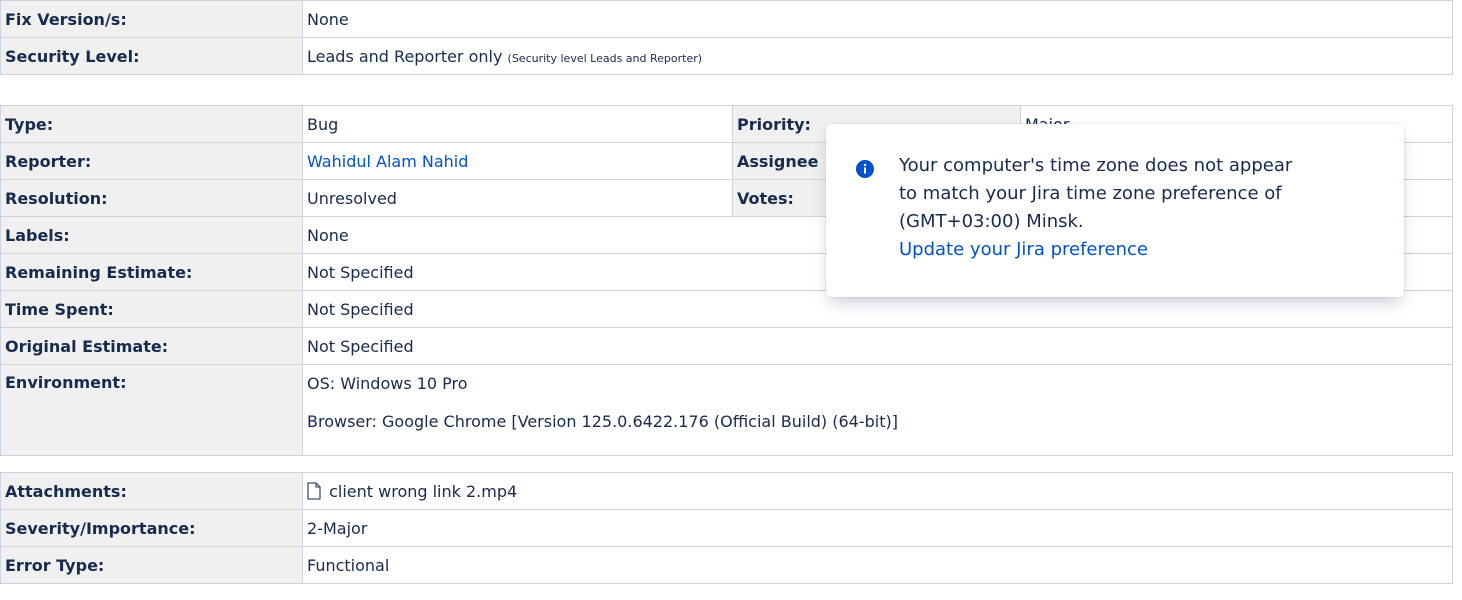 The image size is (1462, 600). What do you see at coordinates (151, 309) in the screenshot?
I see `time-spent-label: Time Spent:` at bounding box center [151, 309].